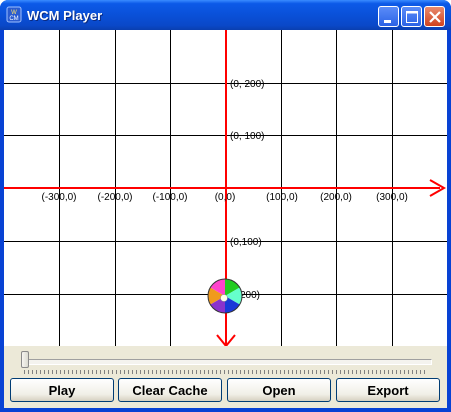 The height and width of the screenshot is (412, 451). What do you see at coordinates (225, 15) in the screenshot?
I see `title-bar: W CM WCM Player` at bounding box center [225, 15].